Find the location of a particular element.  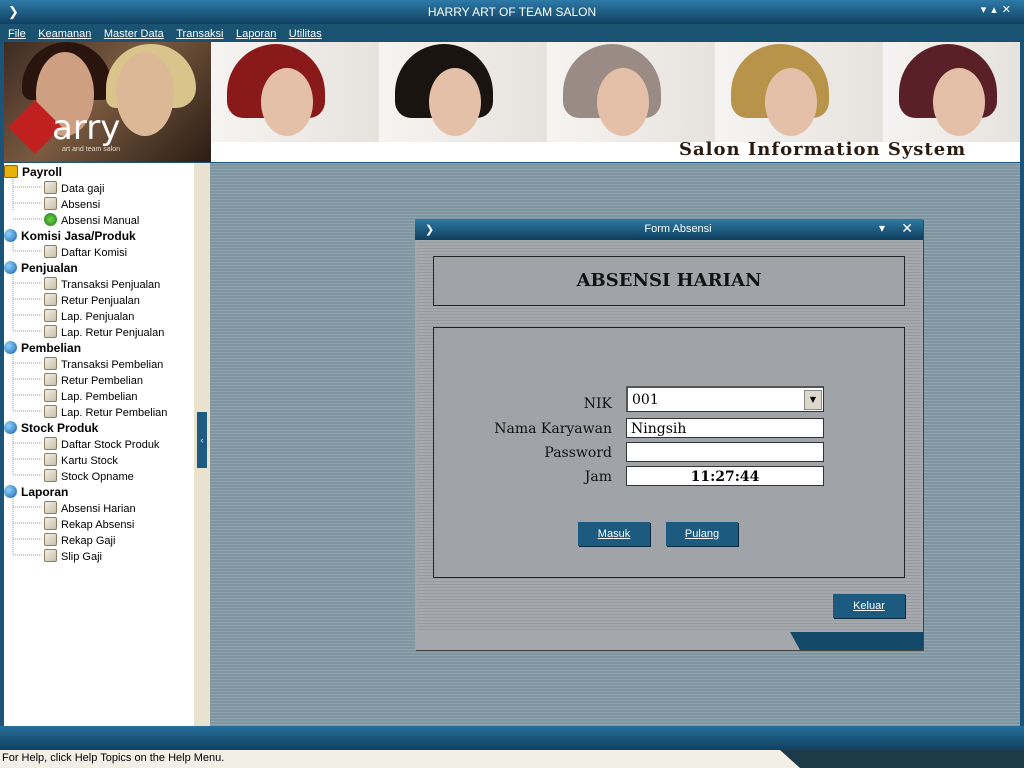

app-titlebar: ❯ HARRY ART OF TEAM SALON ▾▴✕ is located at coordinates (512, 12).